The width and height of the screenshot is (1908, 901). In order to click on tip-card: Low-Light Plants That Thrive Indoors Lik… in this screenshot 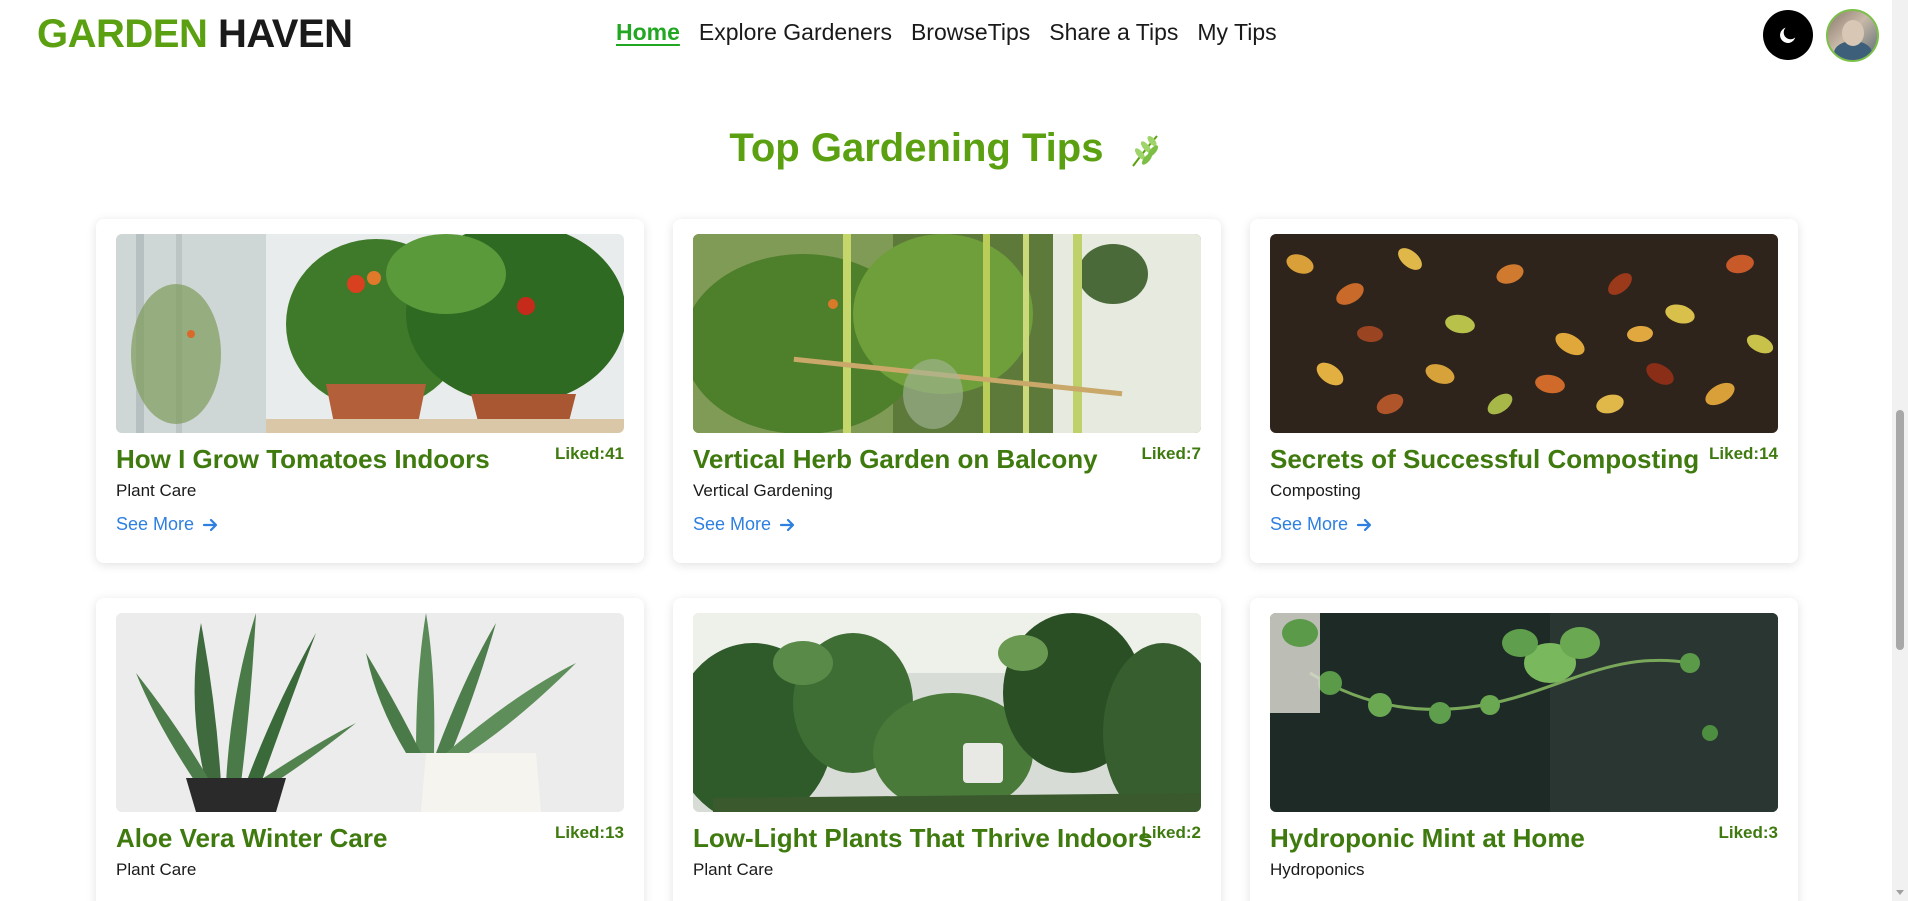, I will do `click(947, 749)`.